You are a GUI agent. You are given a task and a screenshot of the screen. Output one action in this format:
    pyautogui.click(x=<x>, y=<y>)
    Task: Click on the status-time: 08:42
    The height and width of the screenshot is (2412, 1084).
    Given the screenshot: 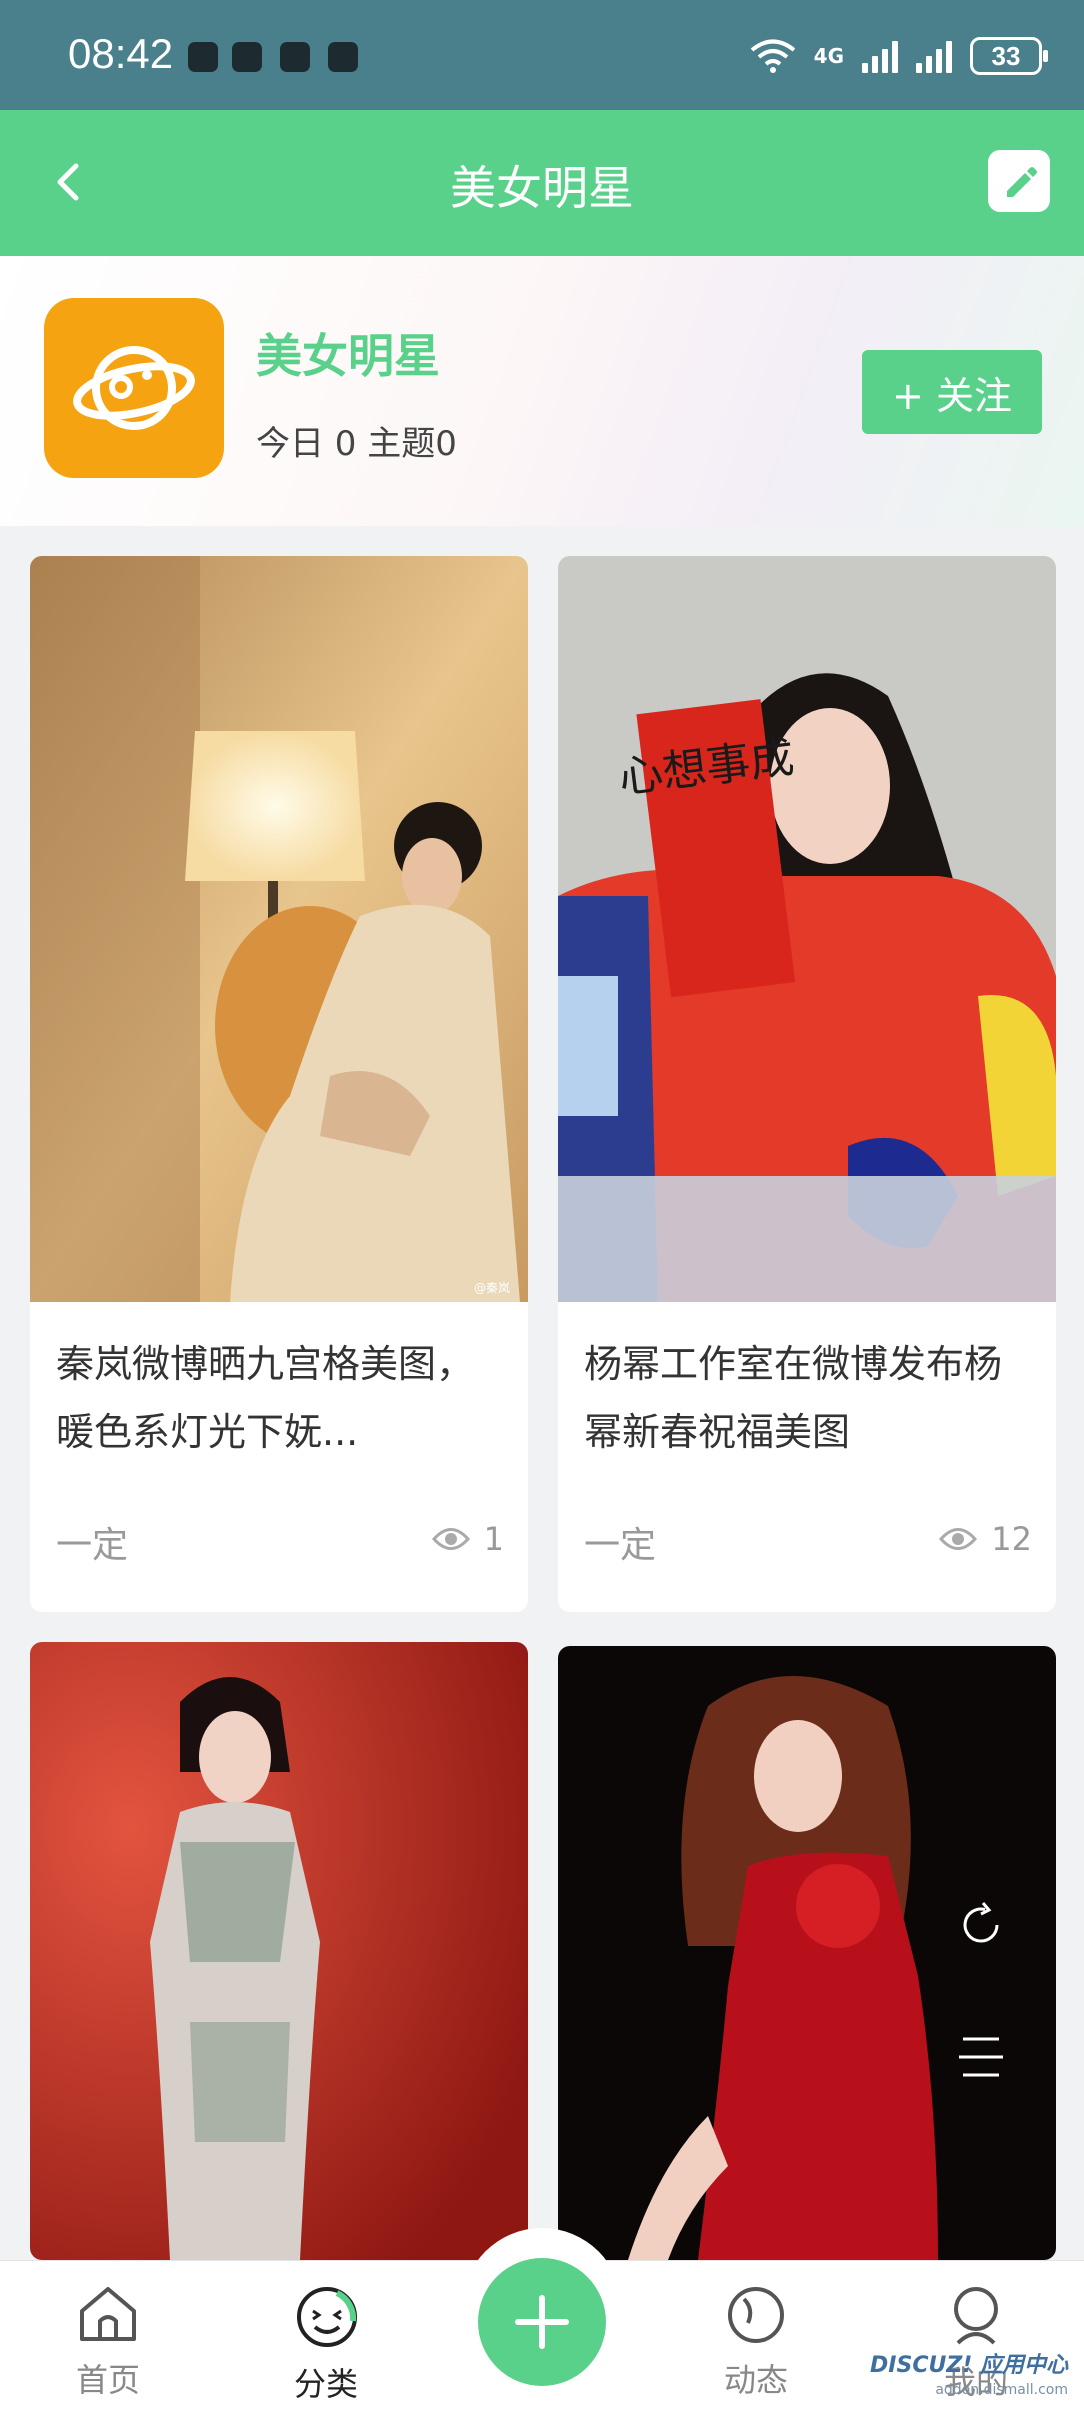 What is the action you would take?
    pyautogui.click(x=121, y=53)
    